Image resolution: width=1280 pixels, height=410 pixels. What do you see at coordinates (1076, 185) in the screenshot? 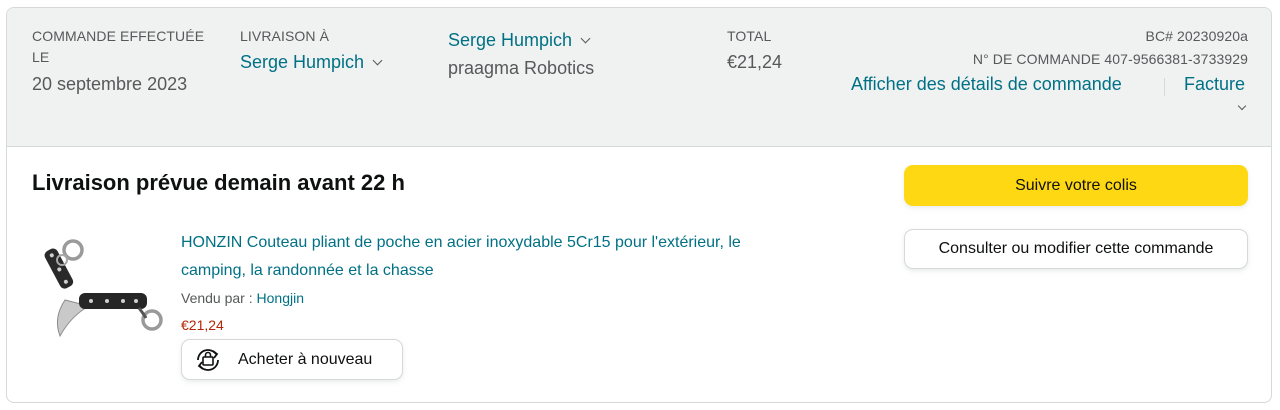
I see `track-package-button: Suivre votre colis` at bounding box center [1076, 185].